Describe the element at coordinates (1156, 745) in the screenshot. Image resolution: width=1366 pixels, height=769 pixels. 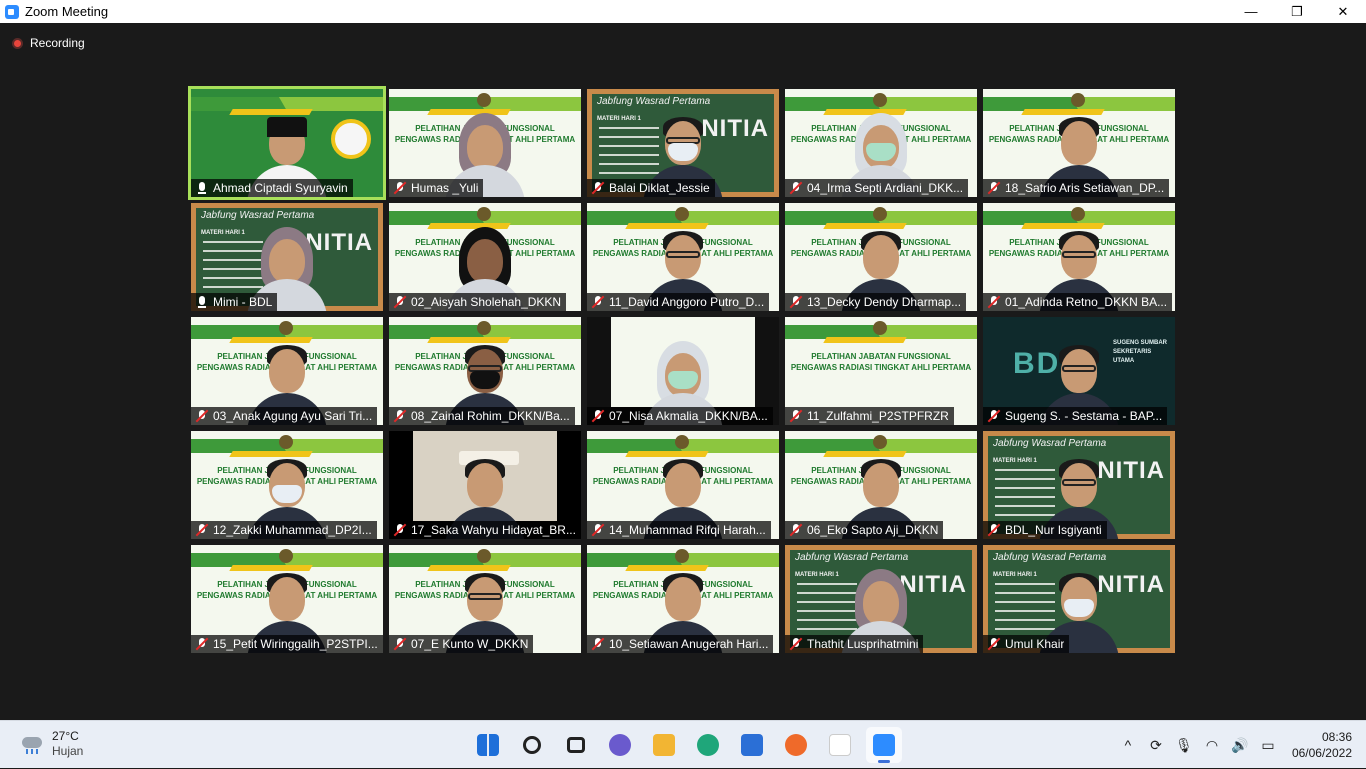
I see `network-status-icon: ⟳` at that location.